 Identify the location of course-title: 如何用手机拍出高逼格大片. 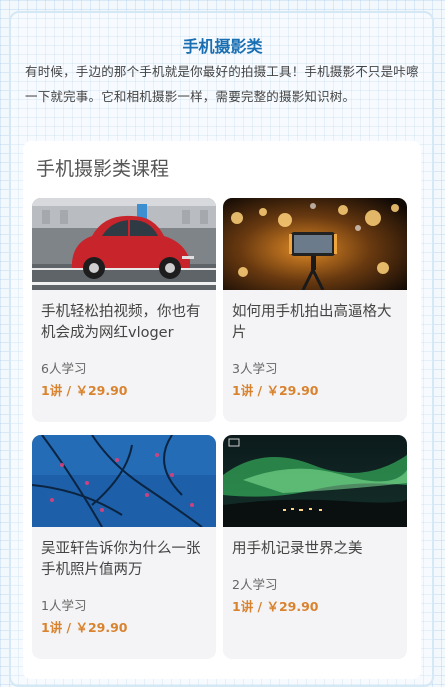
(312, 322).